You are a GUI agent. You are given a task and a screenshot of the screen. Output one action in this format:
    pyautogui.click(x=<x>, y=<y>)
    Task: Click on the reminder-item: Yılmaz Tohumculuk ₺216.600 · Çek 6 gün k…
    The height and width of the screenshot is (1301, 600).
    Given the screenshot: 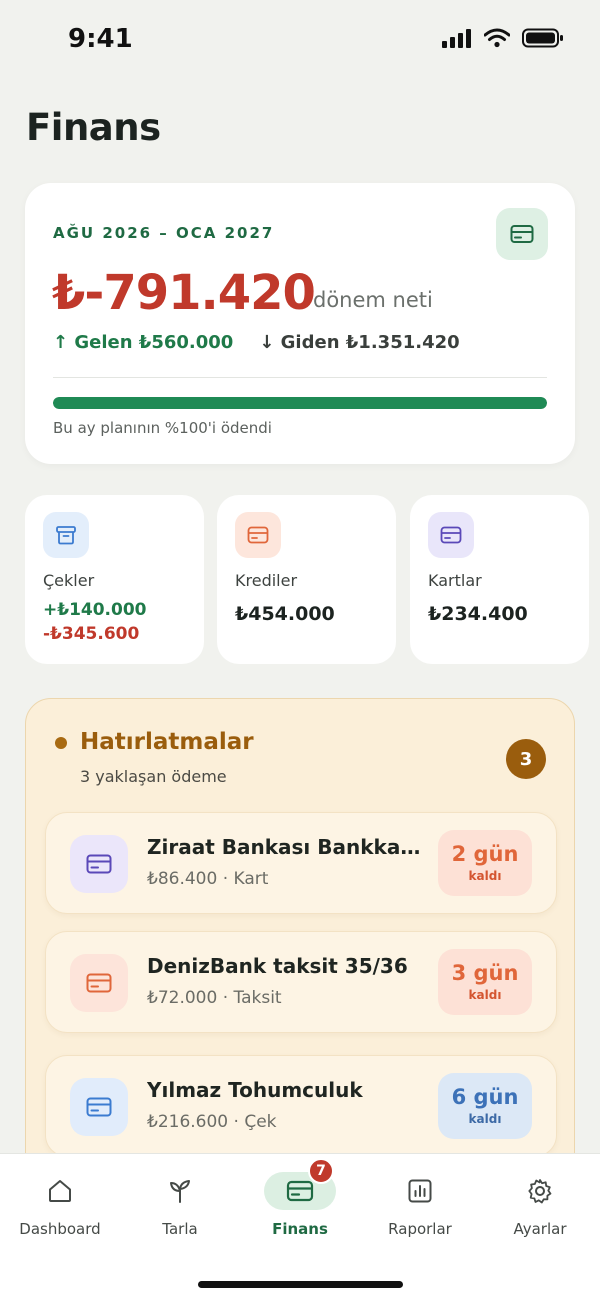 What is the action you would take?
    pyautogui.click(x=301, y=1106)
    